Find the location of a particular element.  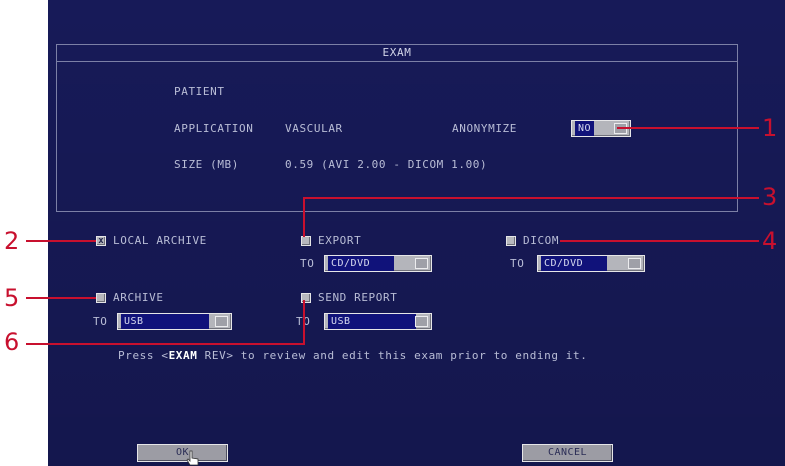

archive-destination-dropdown: USB is located at coordinates (174, 321).